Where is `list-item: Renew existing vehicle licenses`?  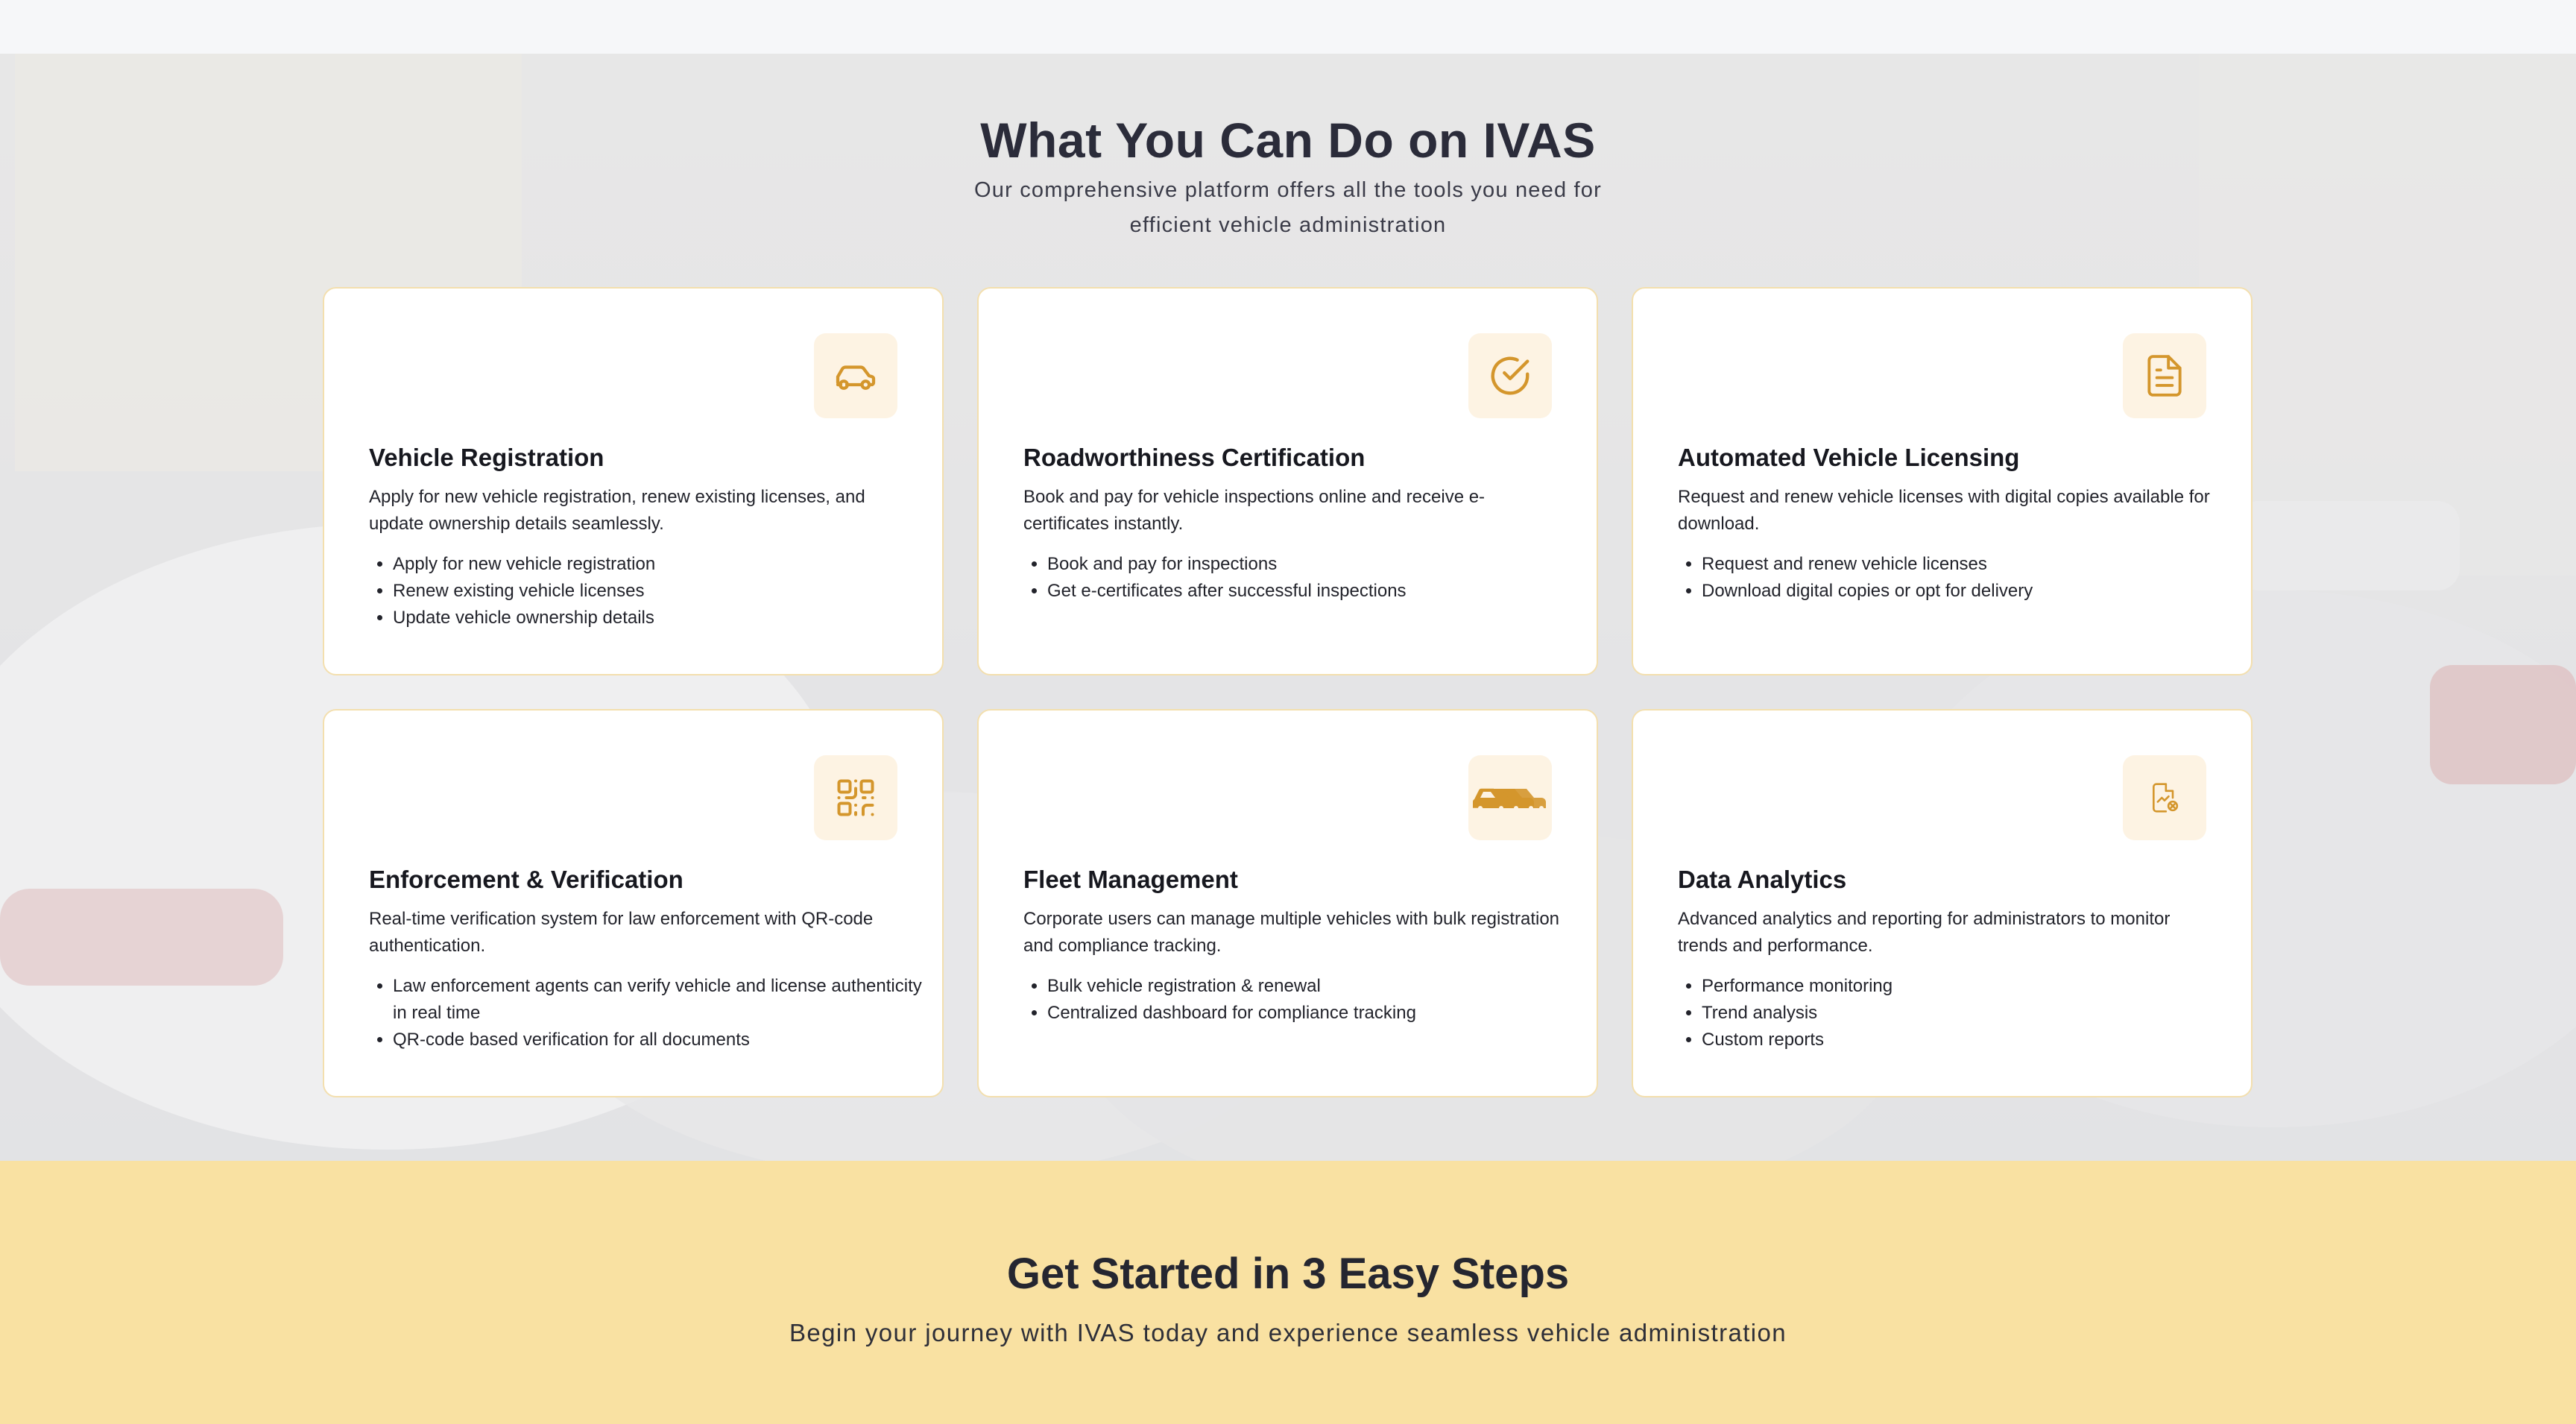
list-item: Renew existing vehicle licenses is located at coordinates (661, 591).